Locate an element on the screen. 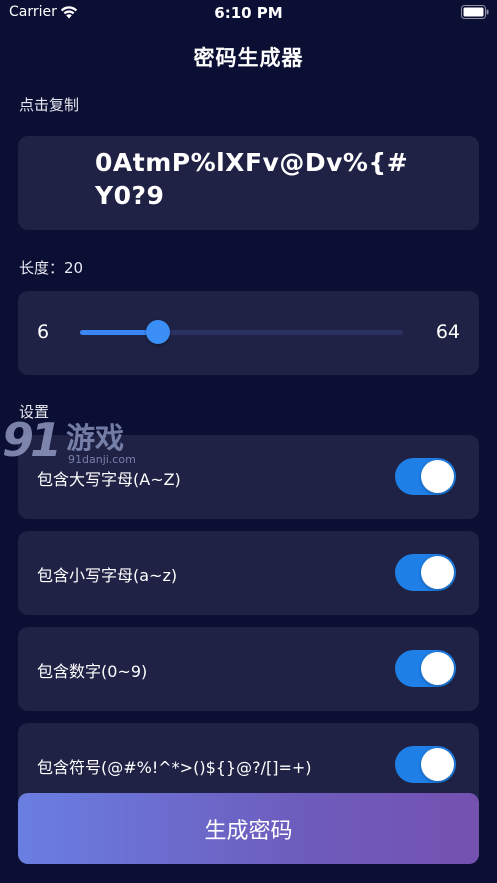 The height and width of the screenshot is (883, 497). slider-min-label: 6 is located at coordinates (43, 332).